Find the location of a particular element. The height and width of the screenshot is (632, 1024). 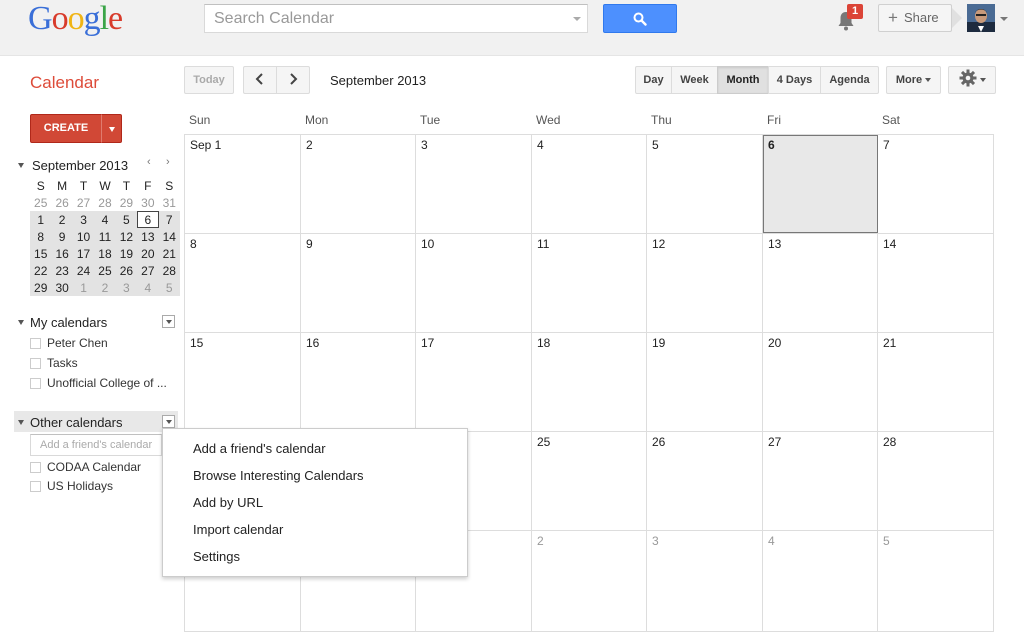

mini-day: 18 is located at coordinates (105, 253).